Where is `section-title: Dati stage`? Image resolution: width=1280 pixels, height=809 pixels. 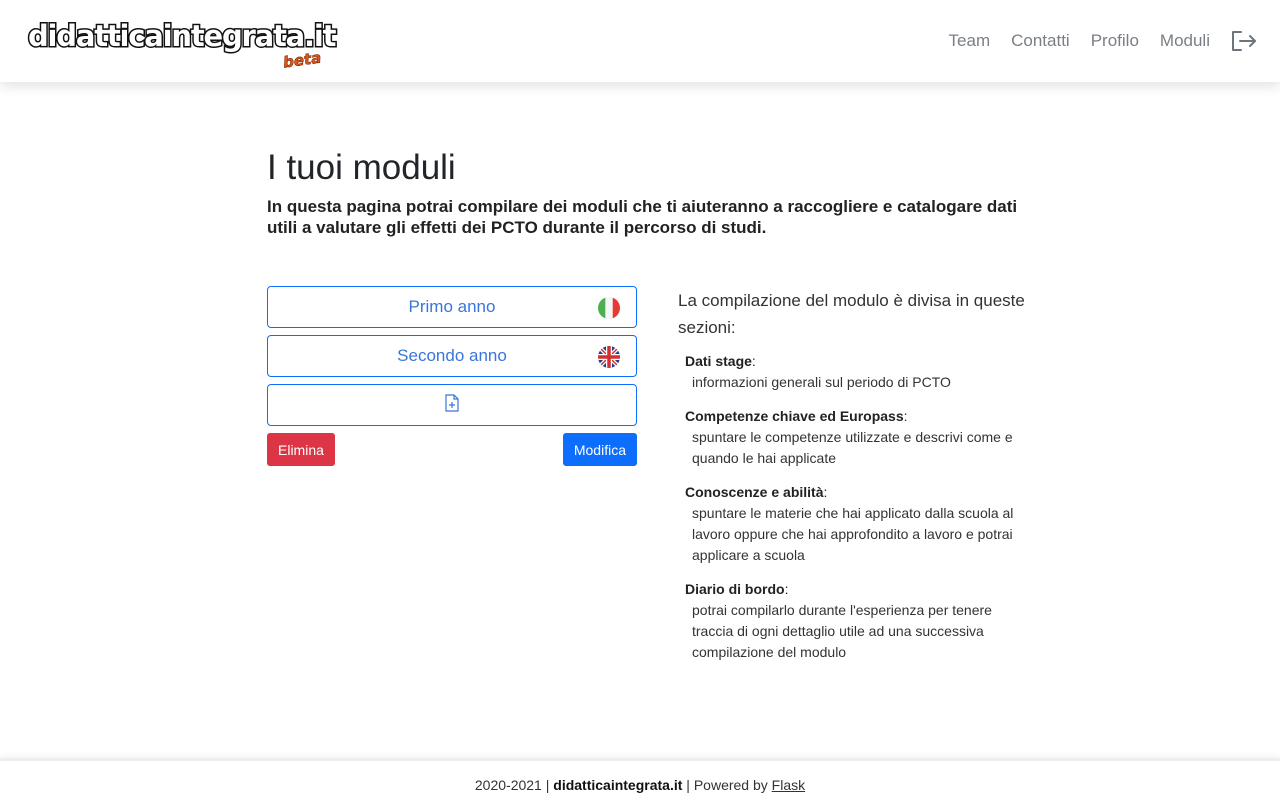 section-title: Dati stage is located at coordinates (718, 361).